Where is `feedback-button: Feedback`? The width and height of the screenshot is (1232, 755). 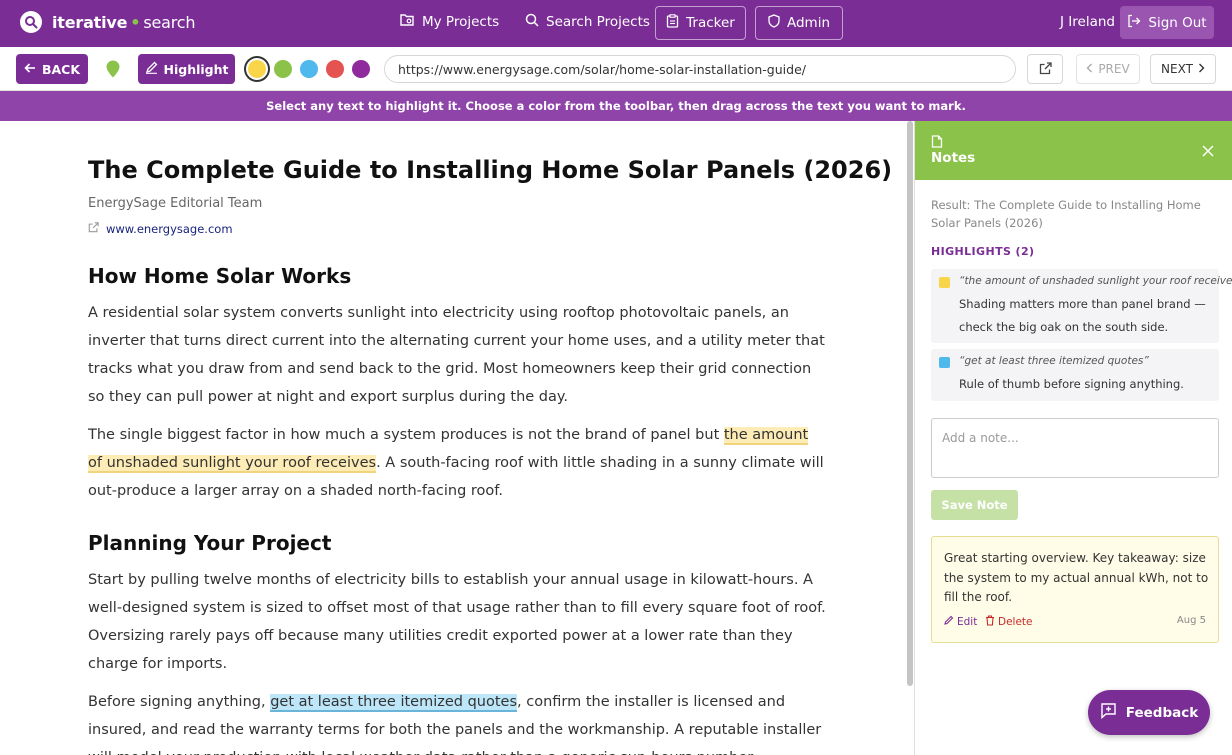
feedback-button: Feedback is located at coordinates (1149, 712).